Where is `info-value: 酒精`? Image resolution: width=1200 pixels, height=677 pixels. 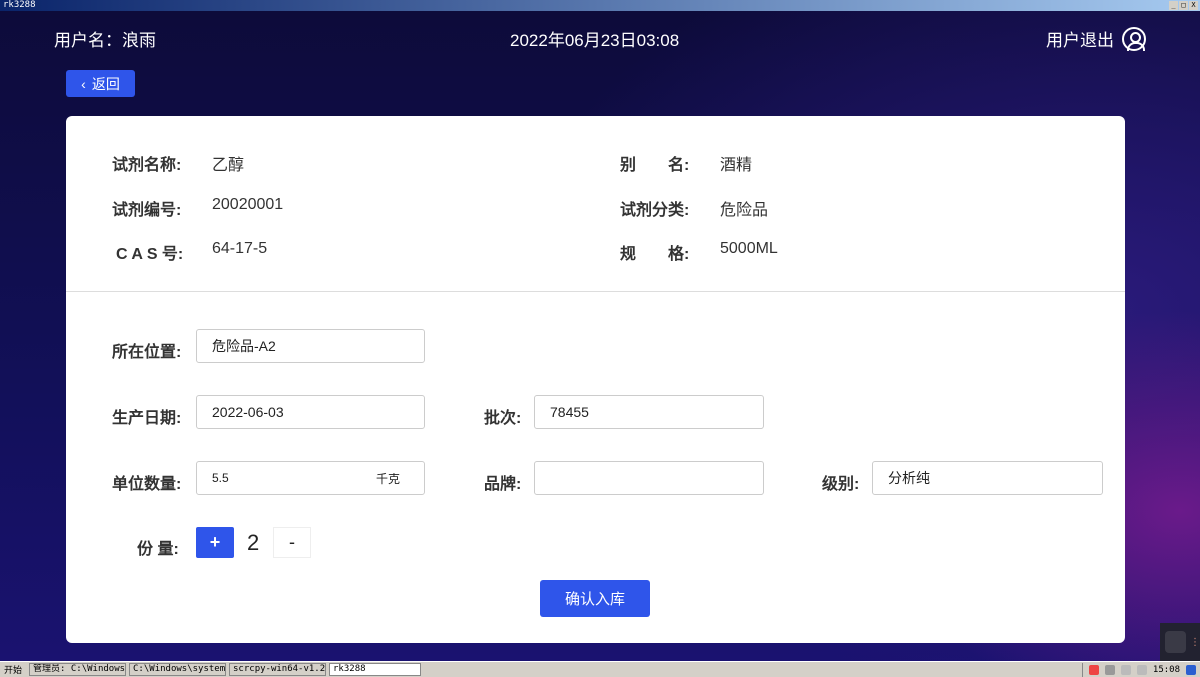 info-value: 酒精 is located at coordinates (736, 165).